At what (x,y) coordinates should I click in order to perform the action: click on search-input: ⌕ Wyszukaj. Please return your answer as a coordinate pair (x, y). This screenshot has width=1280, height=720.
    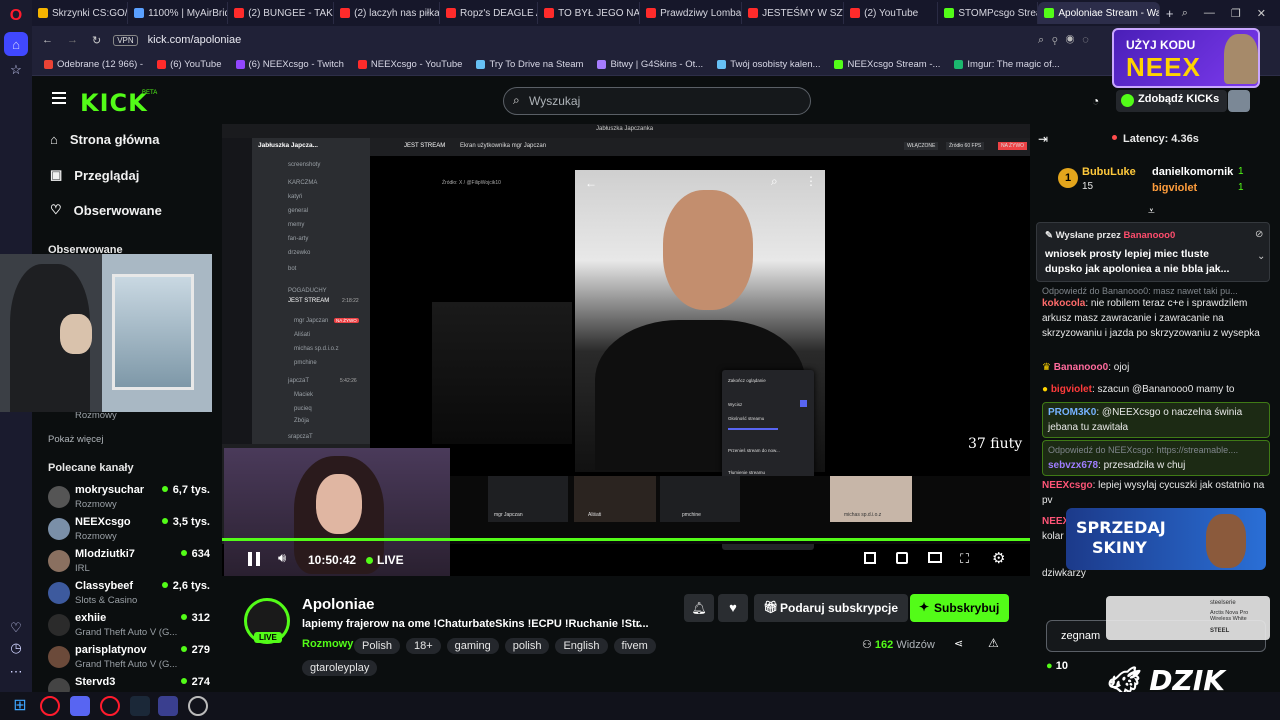
    Looking at the image, I should click on (657, 101).